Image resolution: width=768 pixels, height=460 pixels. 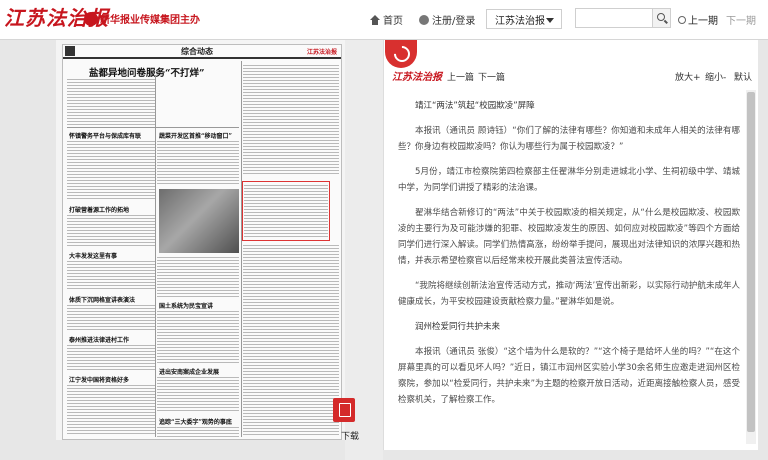 What do you see at coordinates (491, 76) in the screenshot?
I see `next-article-link: 下一篇` at bounding box center [491, 76].